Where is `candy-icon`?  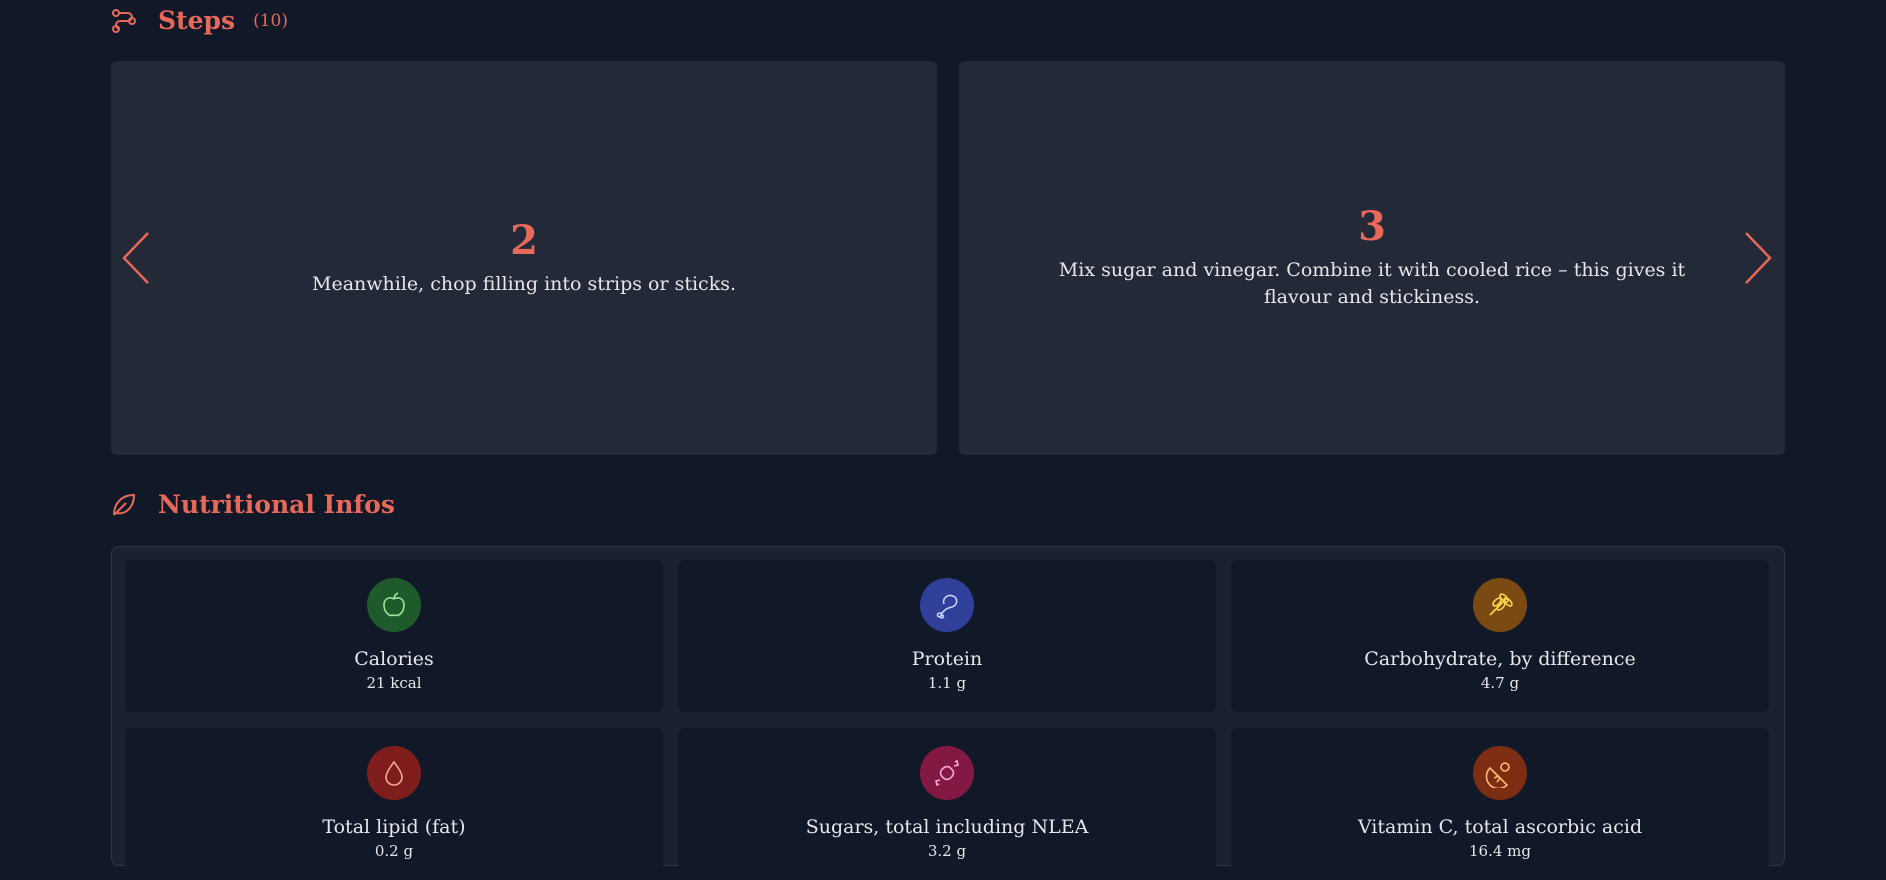 candy-icon is located at coordinates (947, 773).